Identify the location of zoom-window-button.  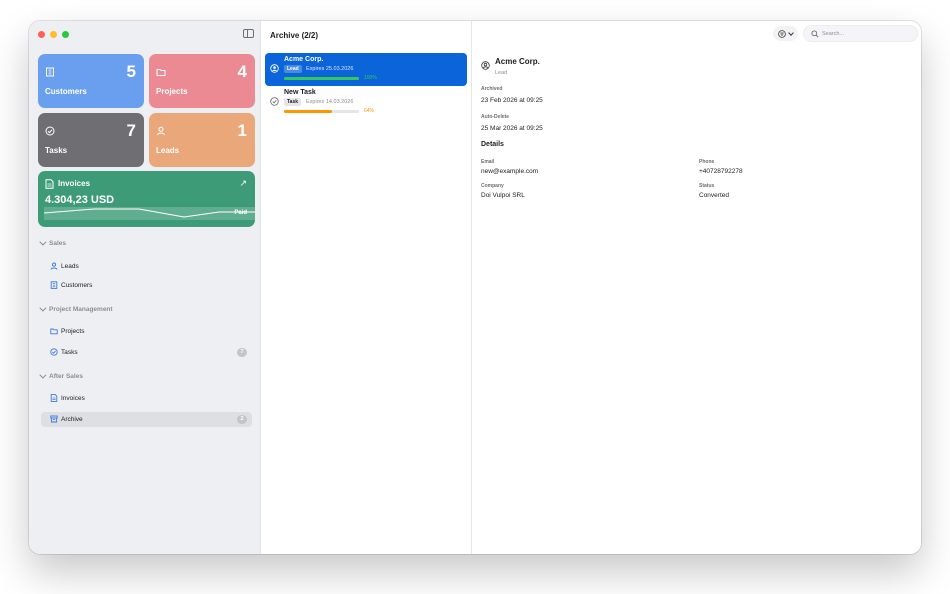
(65, 34).